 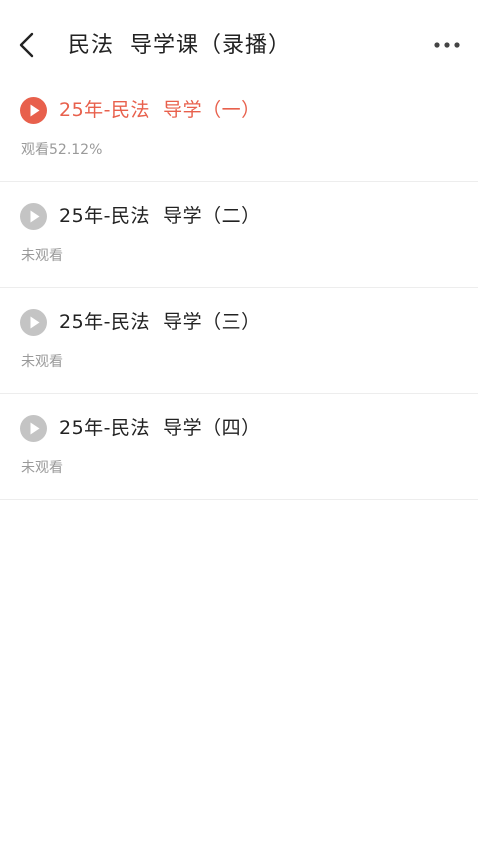 I want to click on header-bar: 民法 导学课（录播）, so click(x=239, y=44).